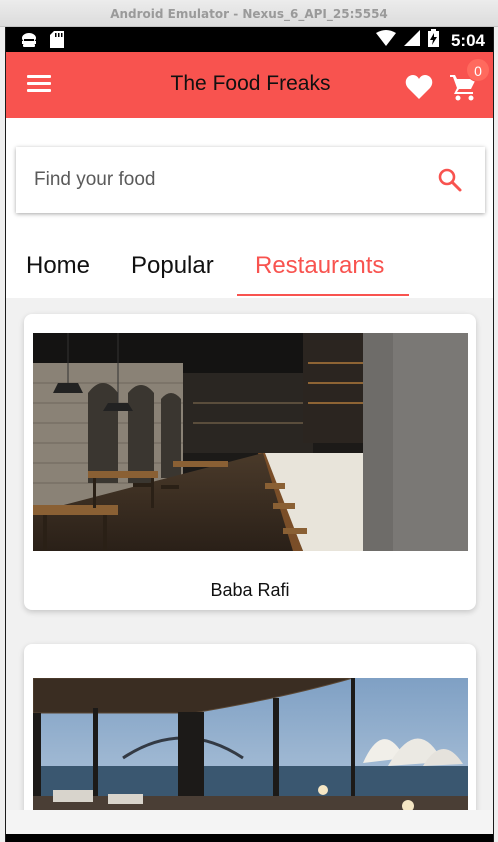  What do you see at coordinates (319, 266) in the screenshot?
I see `tab-restaurants: Restaurants` at bounding box center [319, 266].